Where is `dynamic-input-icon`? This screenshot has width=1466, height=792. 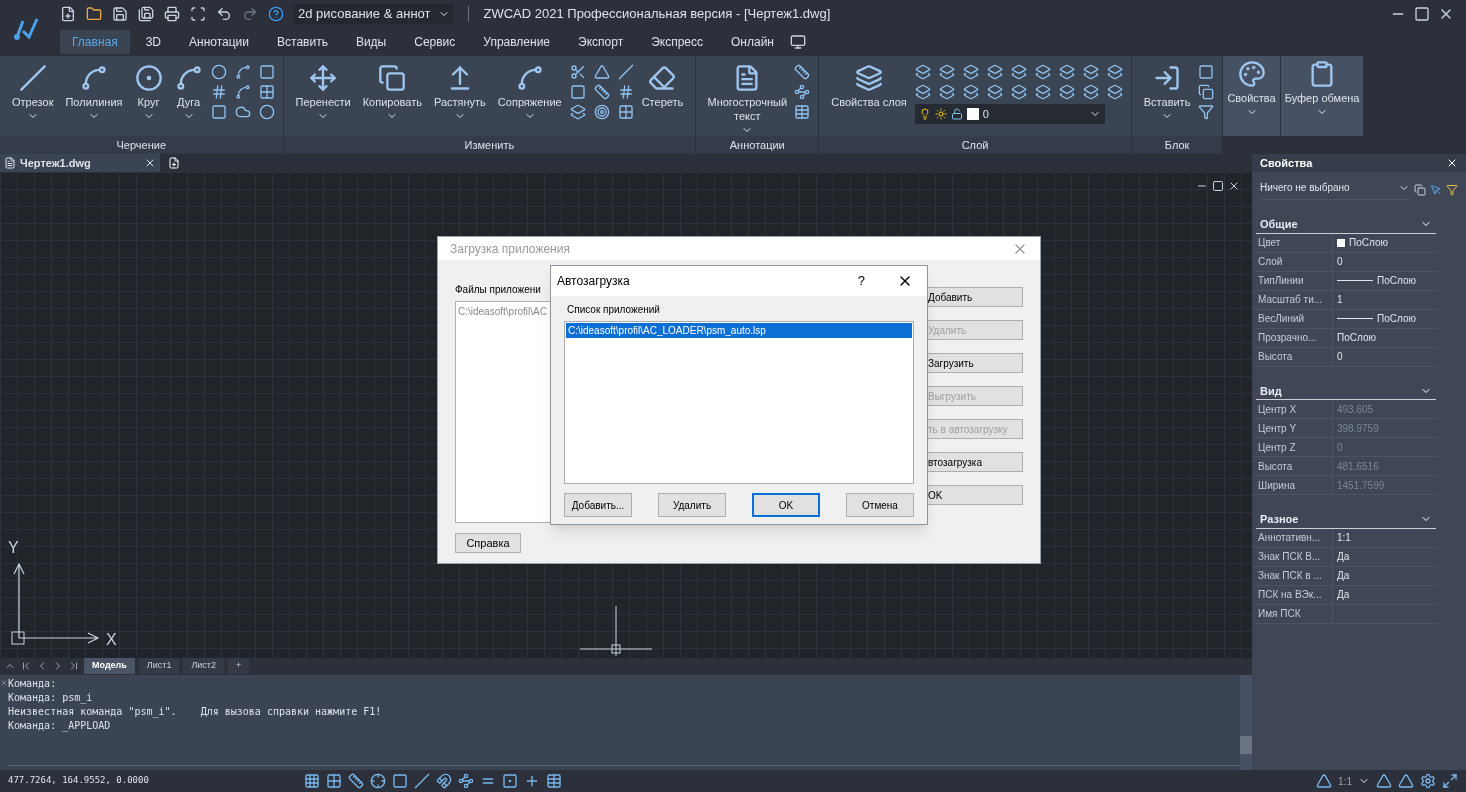
dynamic-input-icon is located at coordinates (466, 781).